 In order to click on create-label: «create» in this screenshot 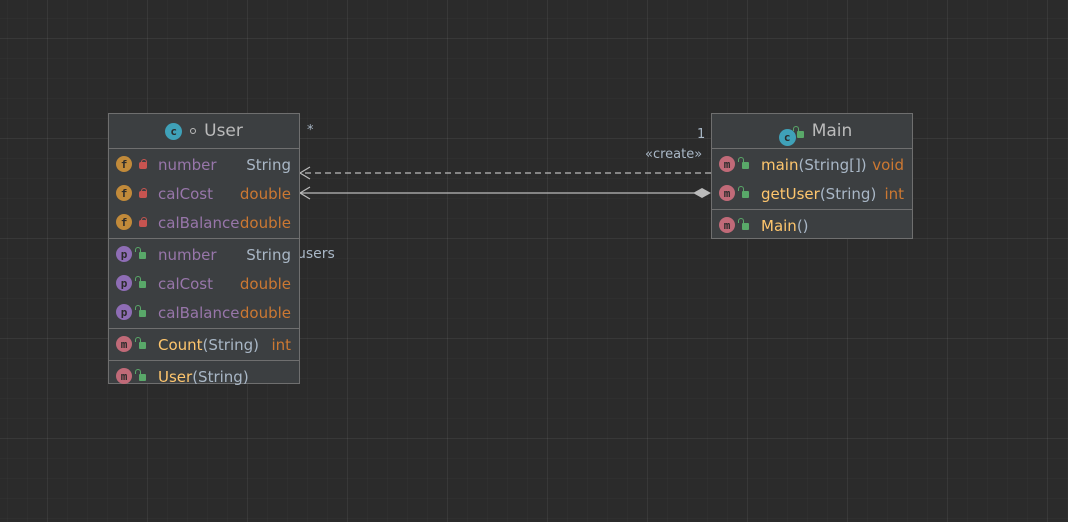, I will do `click(674, 154)`.